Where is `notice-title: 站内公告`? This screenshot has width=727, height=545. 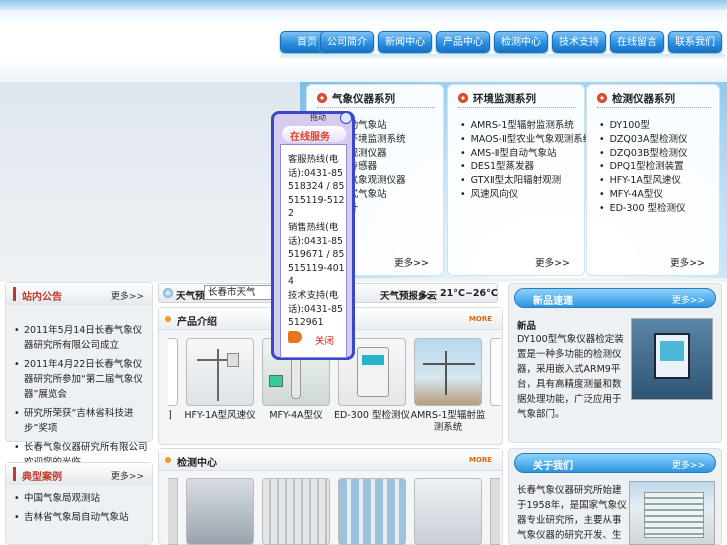
notice-title: 站内公告 is located at coordinates (42, 297).